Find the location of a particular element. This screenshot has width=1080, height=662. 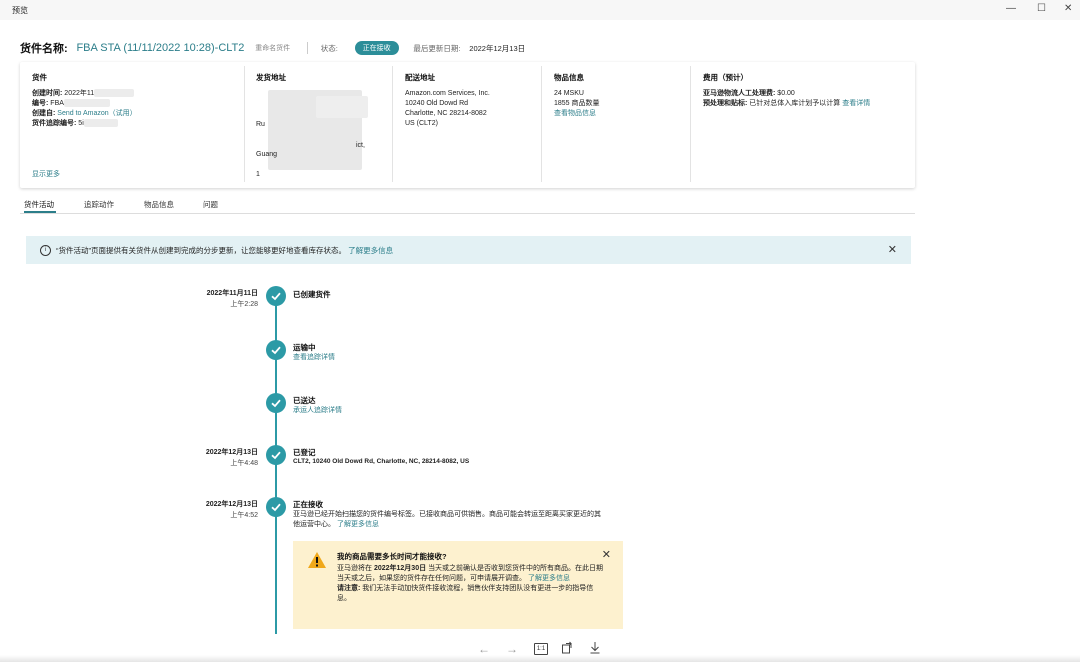

minimize-button: — is located at coordinates (1011, 8).